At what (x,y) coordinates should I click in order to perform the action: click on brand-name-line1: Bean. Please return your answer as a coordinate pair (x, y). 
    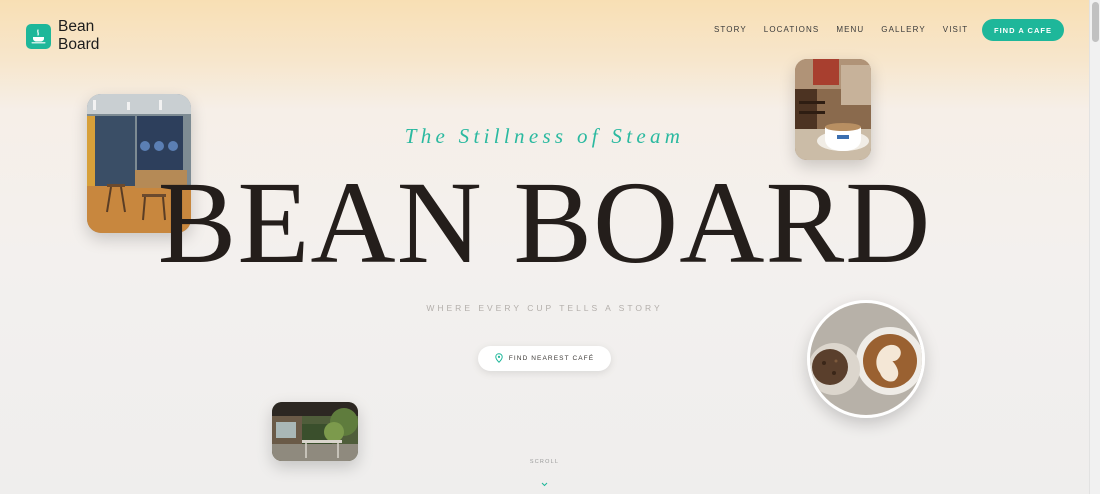
    Looking at the image, I should click on (76, 26).